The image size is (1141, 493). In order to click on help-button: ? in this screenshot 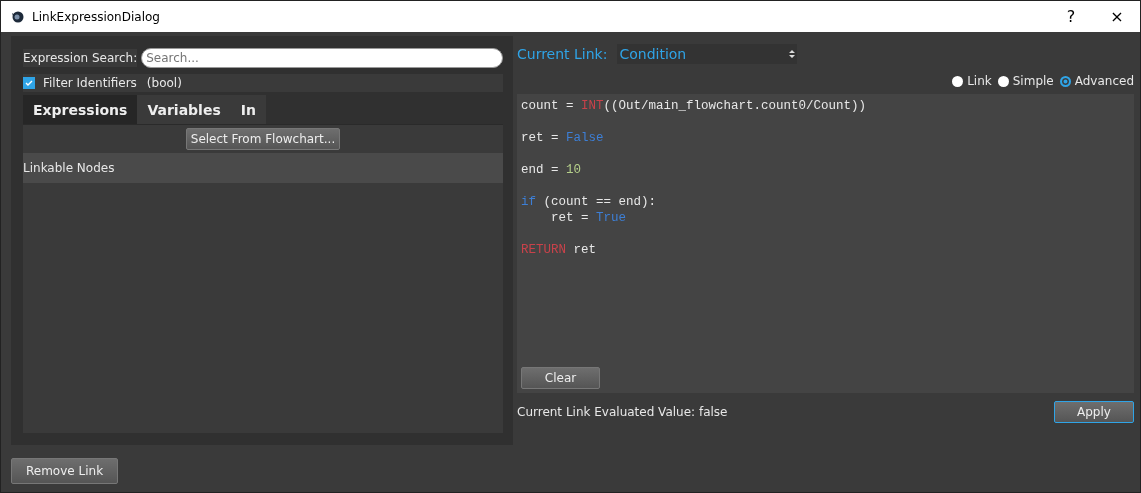, I will do `click(1071, 16)`.